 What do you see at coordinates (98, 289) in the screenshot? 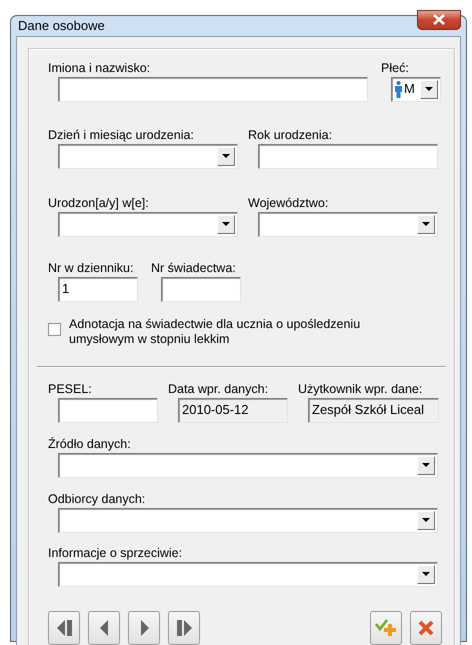
I see `input-field: 1` at bounding box center [98, 289].